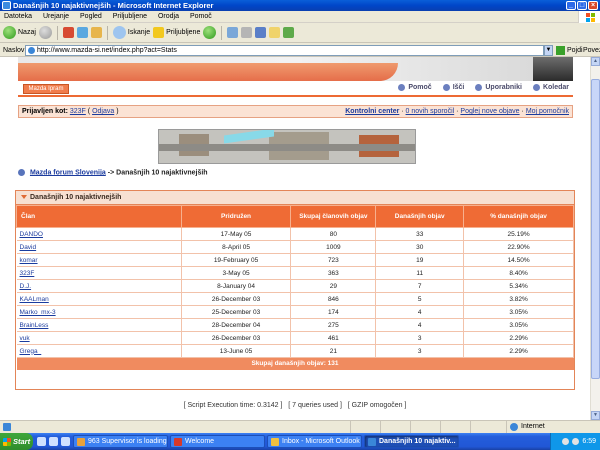 The image size is (600, 450). I want to click on member-link: komar, so click(99, 260).